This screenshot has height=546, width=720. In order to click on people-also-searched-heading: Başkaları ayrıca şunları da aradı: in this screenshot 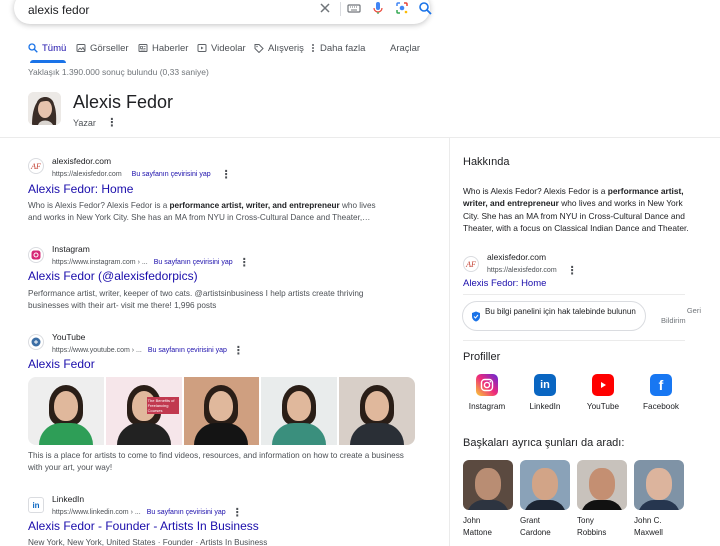, I will do `click(544, 443)`.